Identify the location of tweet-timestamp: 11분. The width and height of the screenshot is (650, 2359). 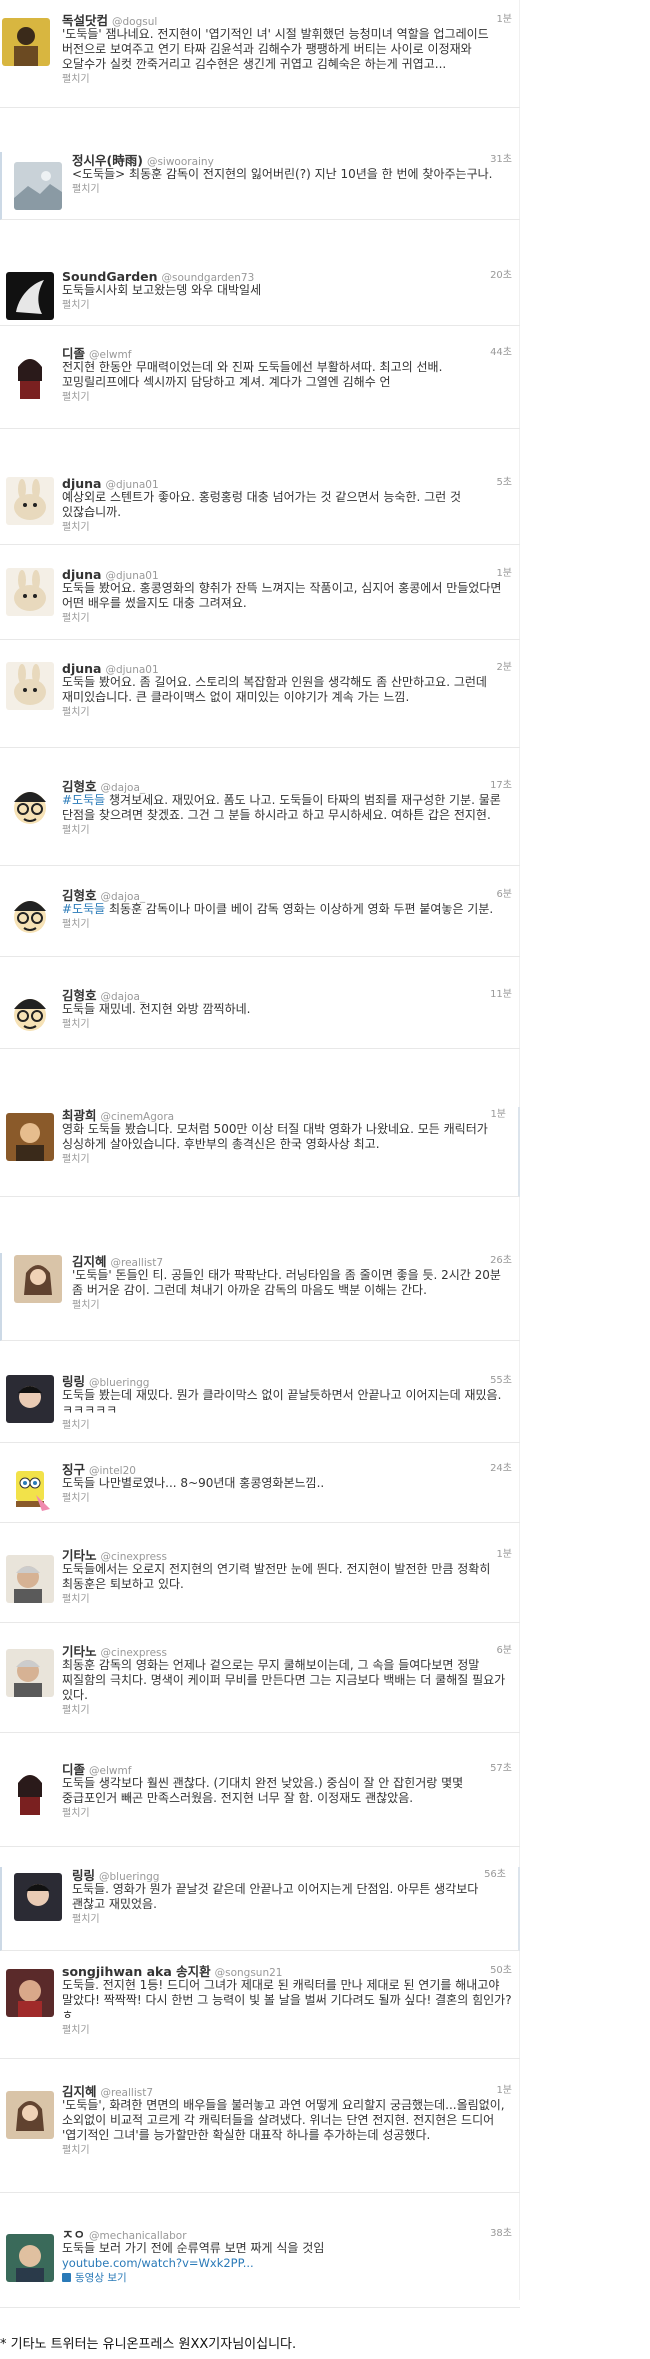
(501, 994).